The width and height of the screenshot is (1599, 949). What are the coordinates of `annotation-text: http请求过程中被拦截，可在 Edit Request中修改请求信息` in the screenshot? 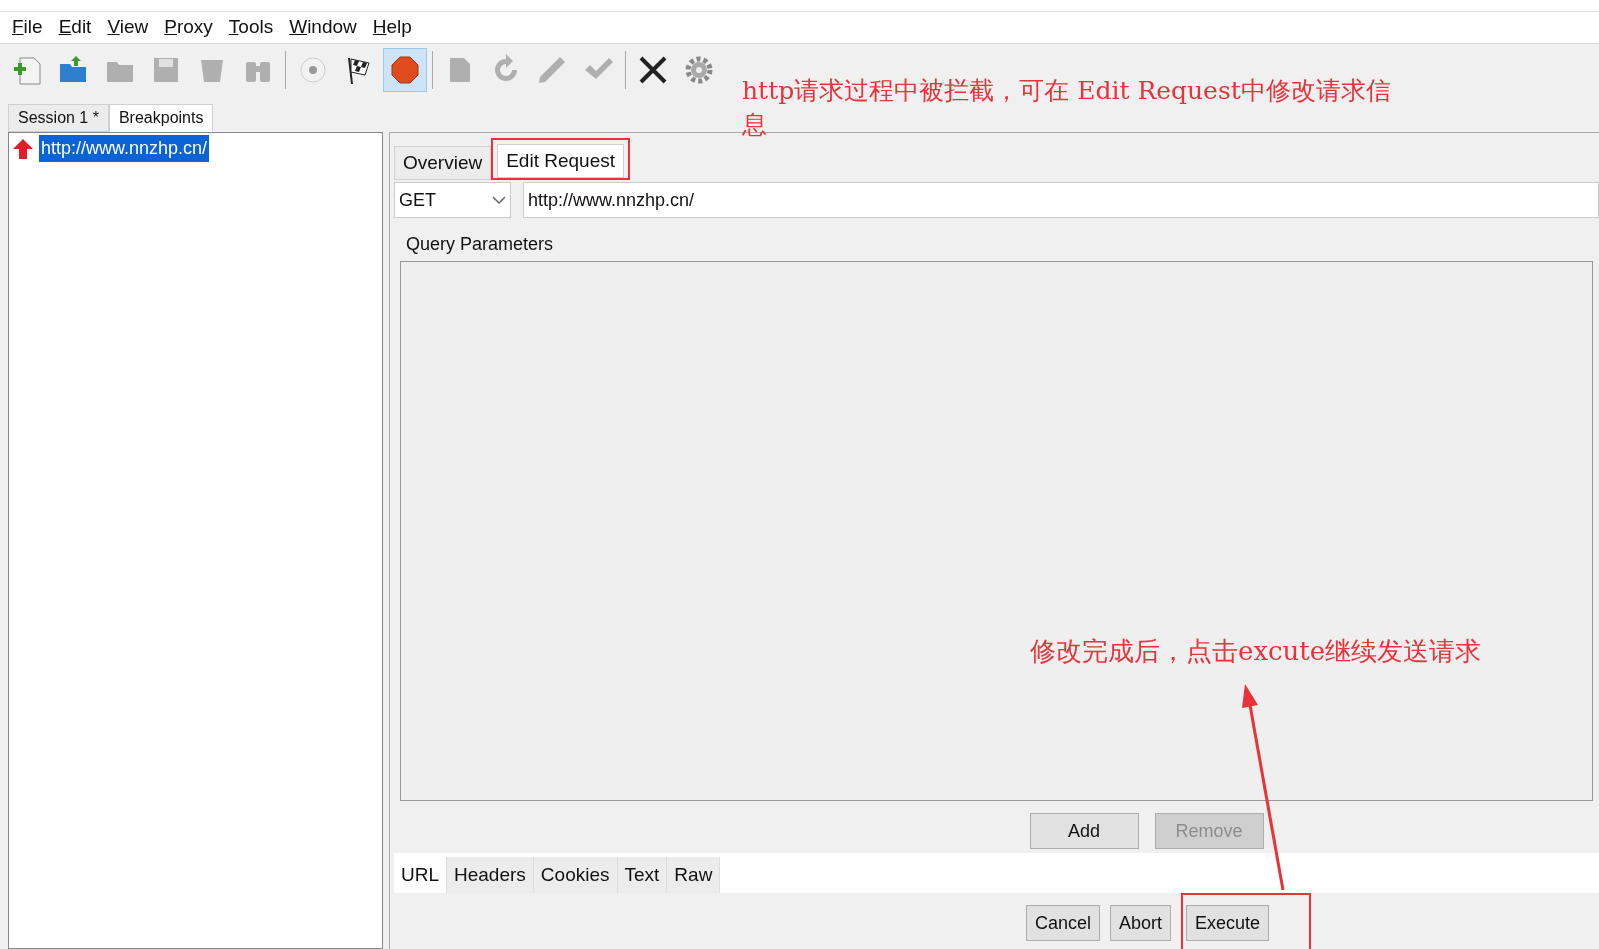 It's located at (1067, 108).